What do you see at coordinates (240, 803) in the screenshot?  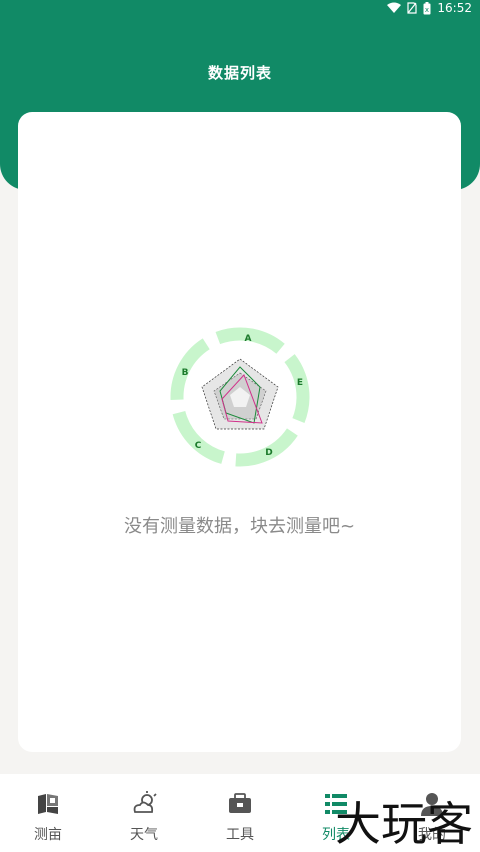 I see `toolbox-icon` at bounding box center [240, 803].